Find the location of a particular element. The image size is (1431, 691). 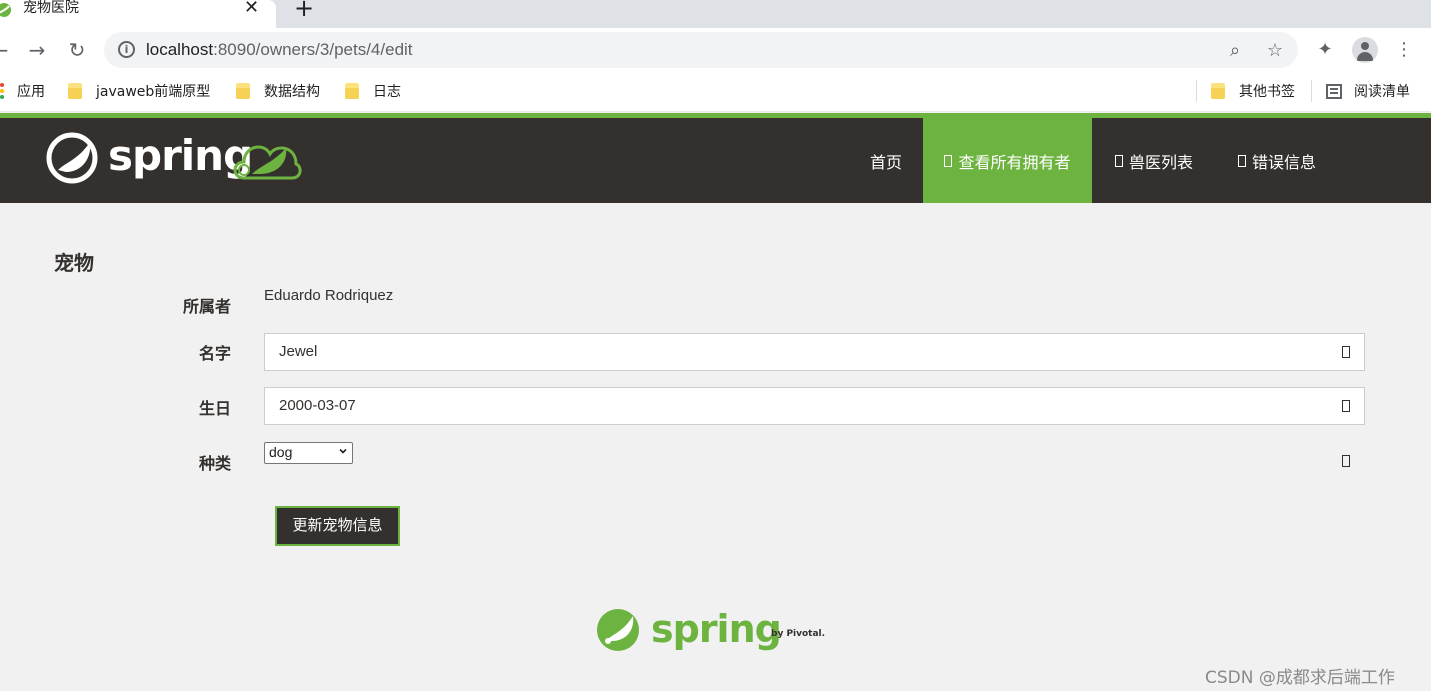

profile-icon is located at coordinates (1365, 50).